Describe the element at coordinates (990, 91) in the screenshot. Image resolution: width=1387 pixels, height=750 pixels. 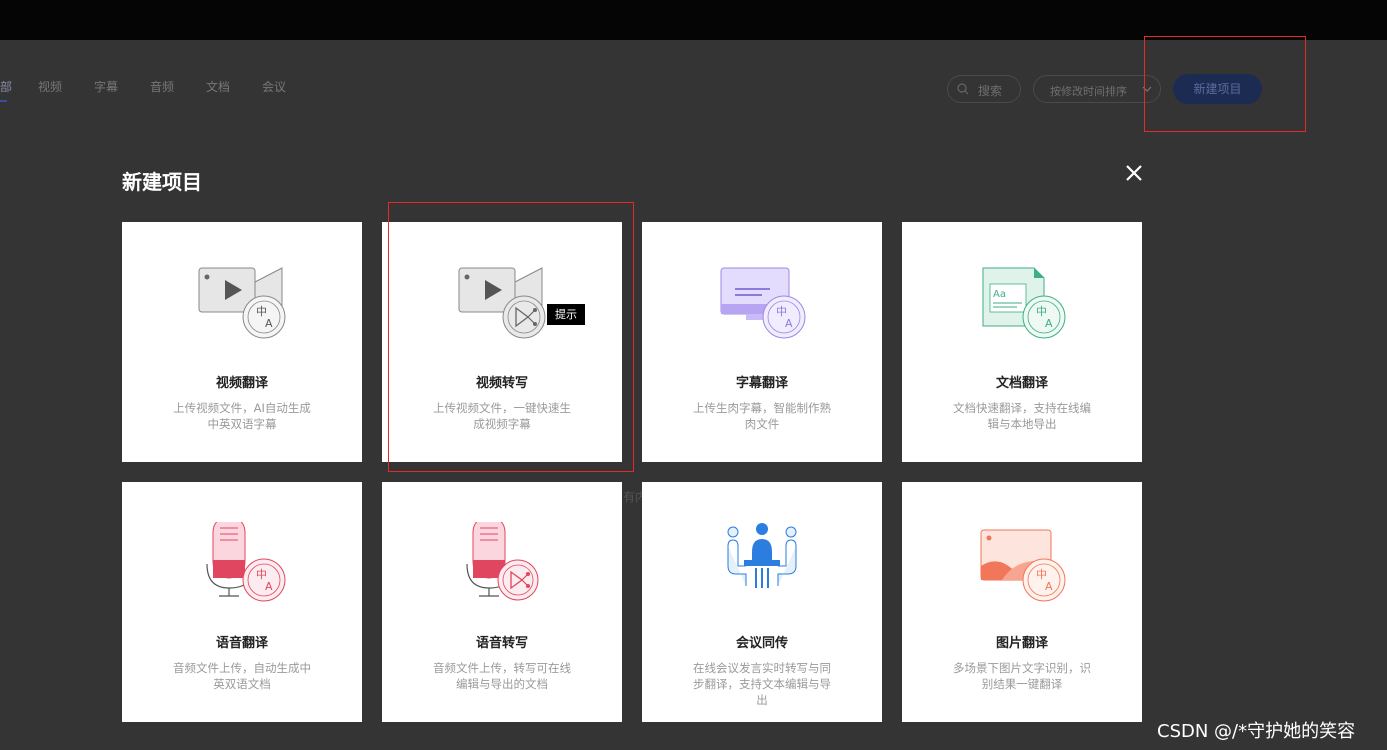
I see `search-placeholder: 搜索` at that location.